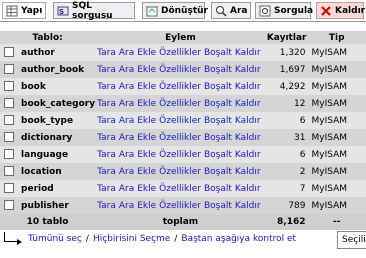 This screenshot has width=366, height=258. What do you see at coordinates (56, 52) in the screenshot?
I see `table-name: author` at bounding box center [56, 52].